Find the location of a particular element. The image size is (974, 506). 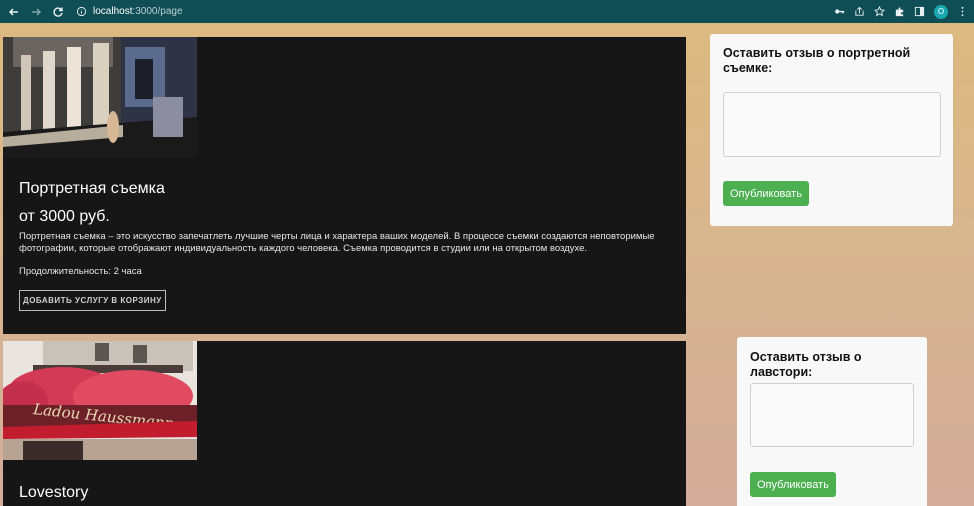

service-title: Портретная съемка is located at coordinates (92, 188).